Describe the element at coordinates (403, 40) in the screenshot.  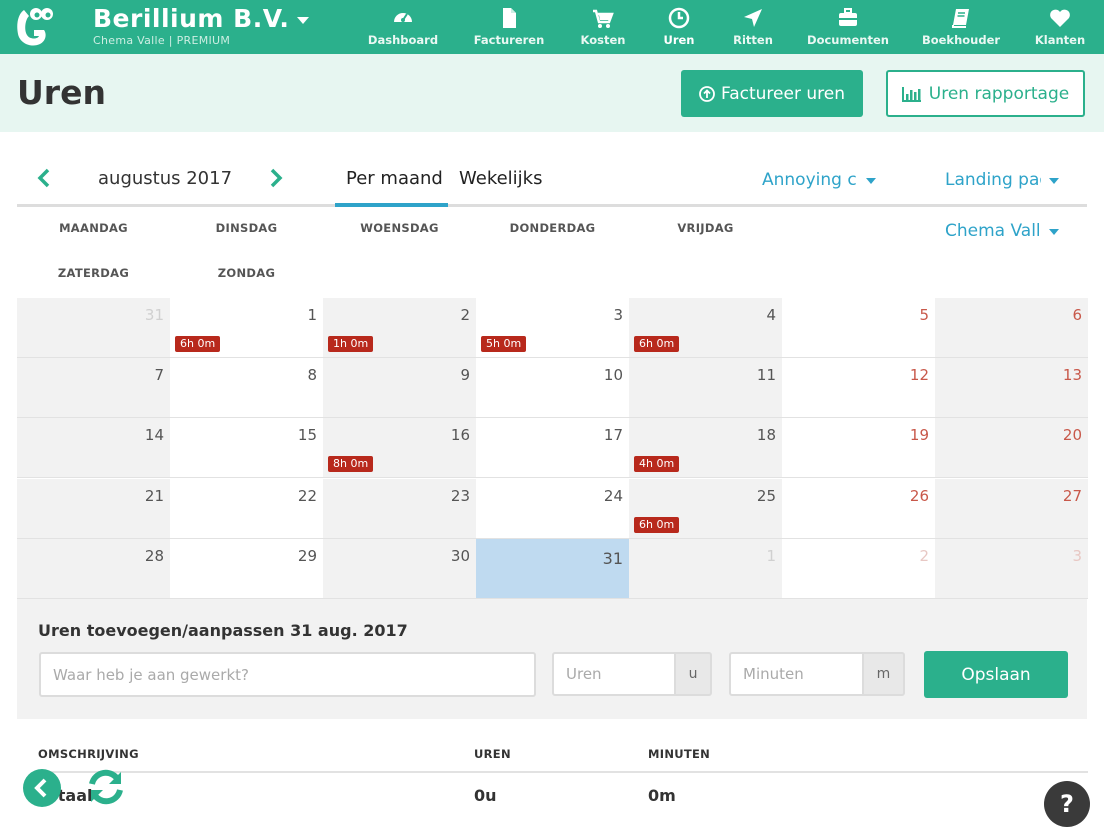
I see `nav-item-label: Dashboard` at that location.